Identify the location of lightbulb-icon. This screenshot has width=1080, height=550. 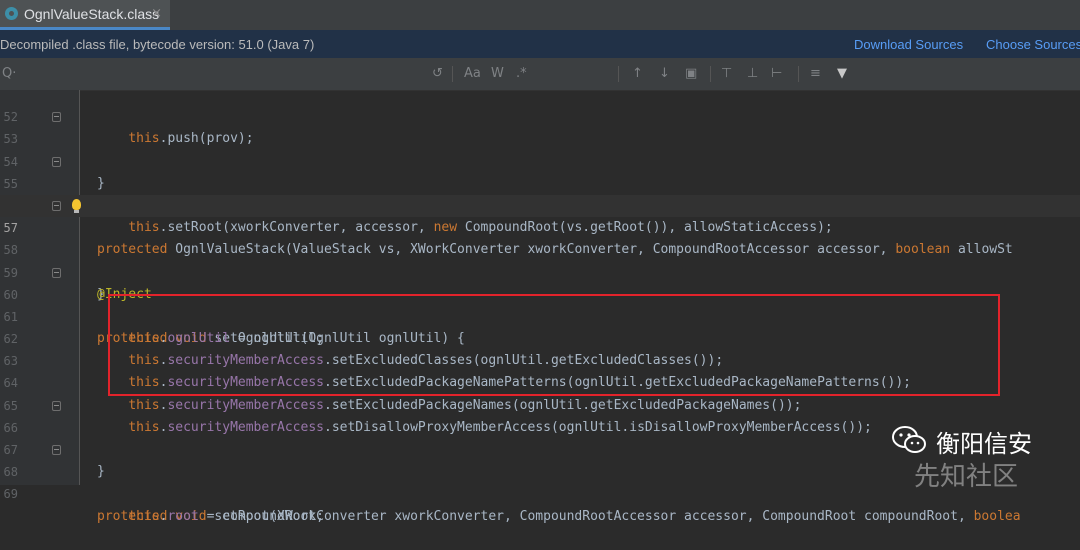
(76, 205).